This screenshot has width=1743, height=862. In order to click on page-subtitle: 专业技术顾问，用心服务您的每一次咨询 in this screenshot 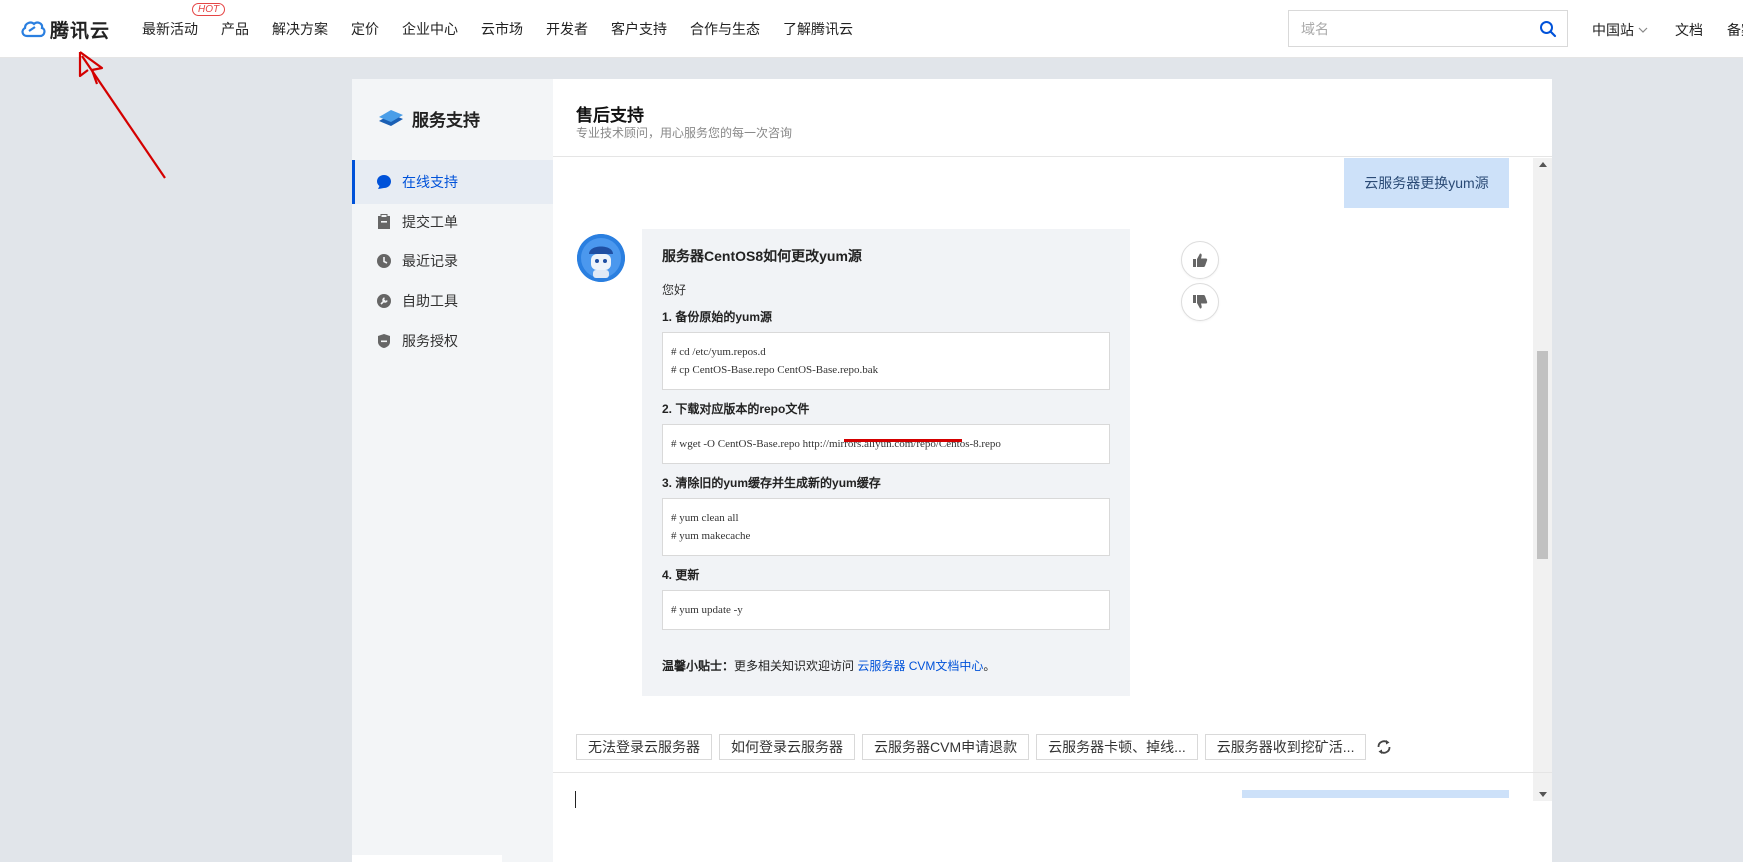, I will do `click(684, 133)`.